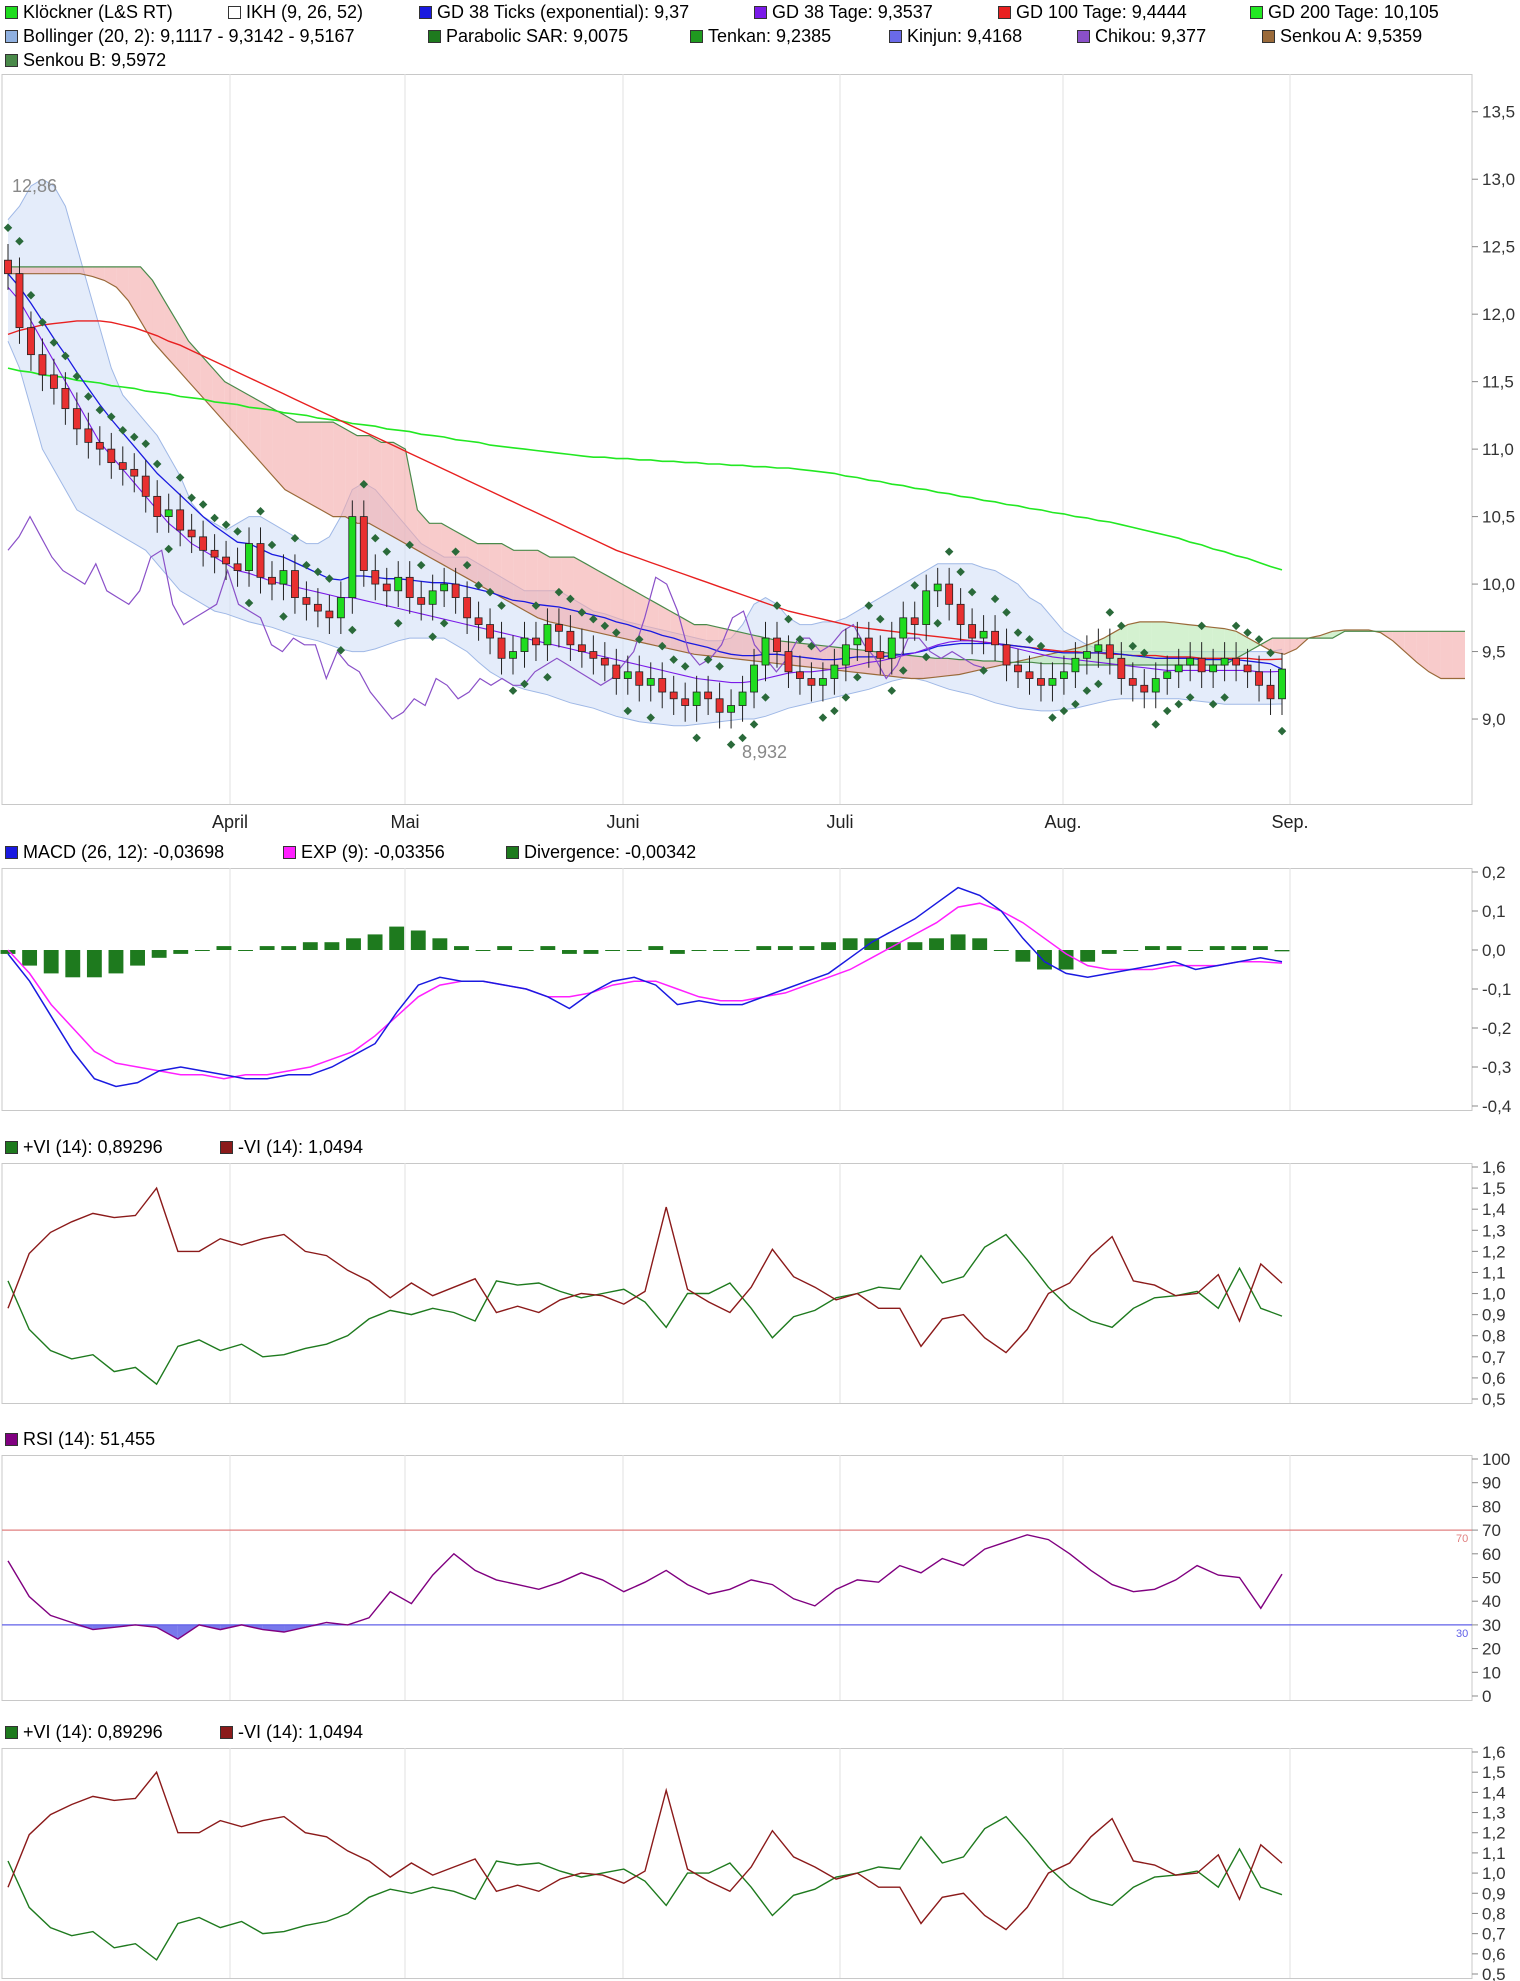 The height and width of the screenshot is (1981, 1520). I want to click on y-tick-label: 1,3, so click(1494, 1230).